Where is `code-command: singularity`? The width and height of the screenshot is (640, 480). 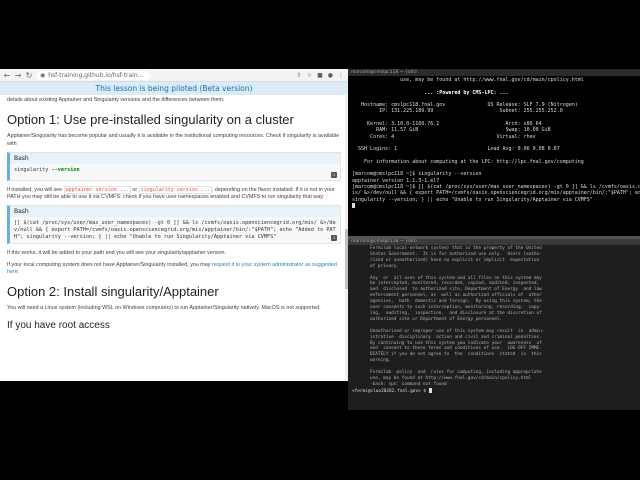 code-command: singularity is located at coordinates (31, 169).